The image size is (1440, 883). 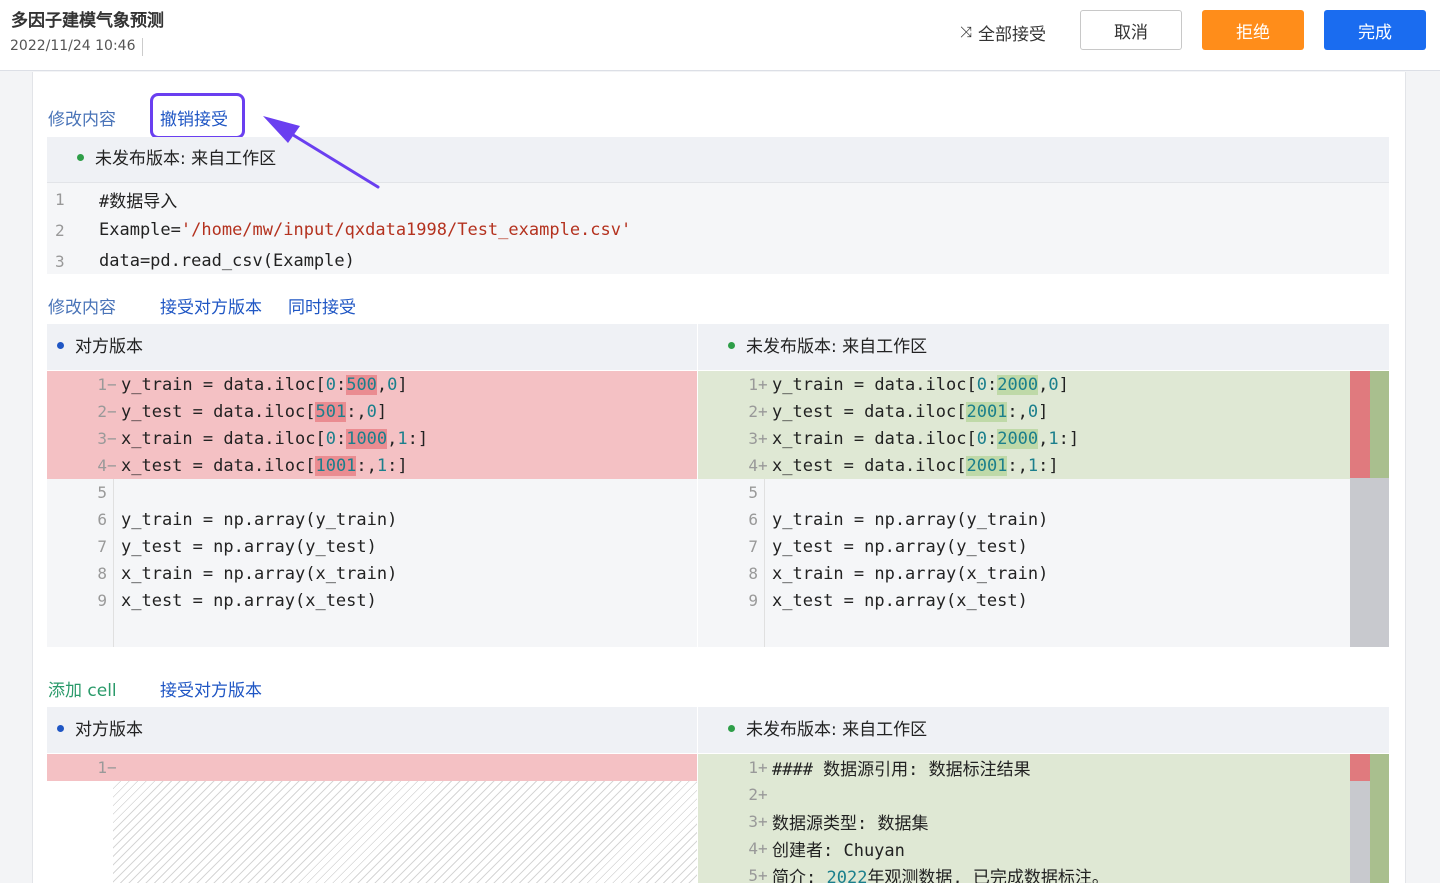 What do you see at coordinates (1024, 794) in the screenshot?
I see `added-line: 2 +` at bounding box center [1024, 794].